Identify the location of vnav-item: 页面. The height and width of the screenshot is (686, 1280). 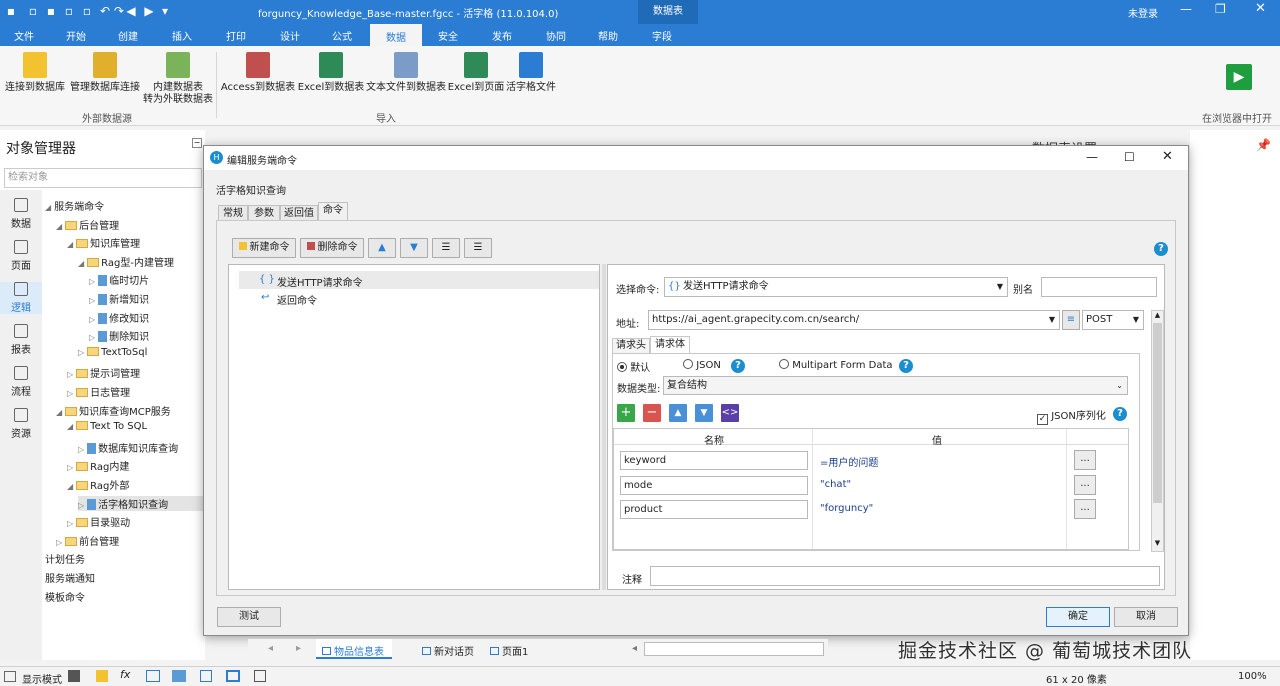
(21, 256).